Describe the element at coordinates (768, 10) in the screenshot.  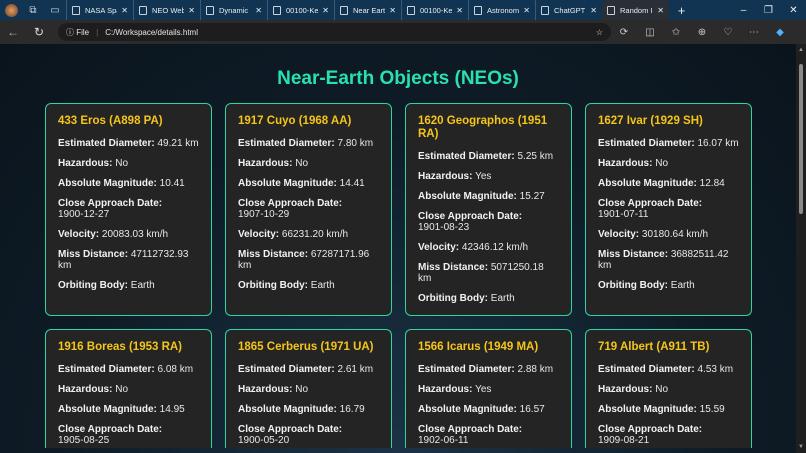
I see `restore-button: ❐` at that location.